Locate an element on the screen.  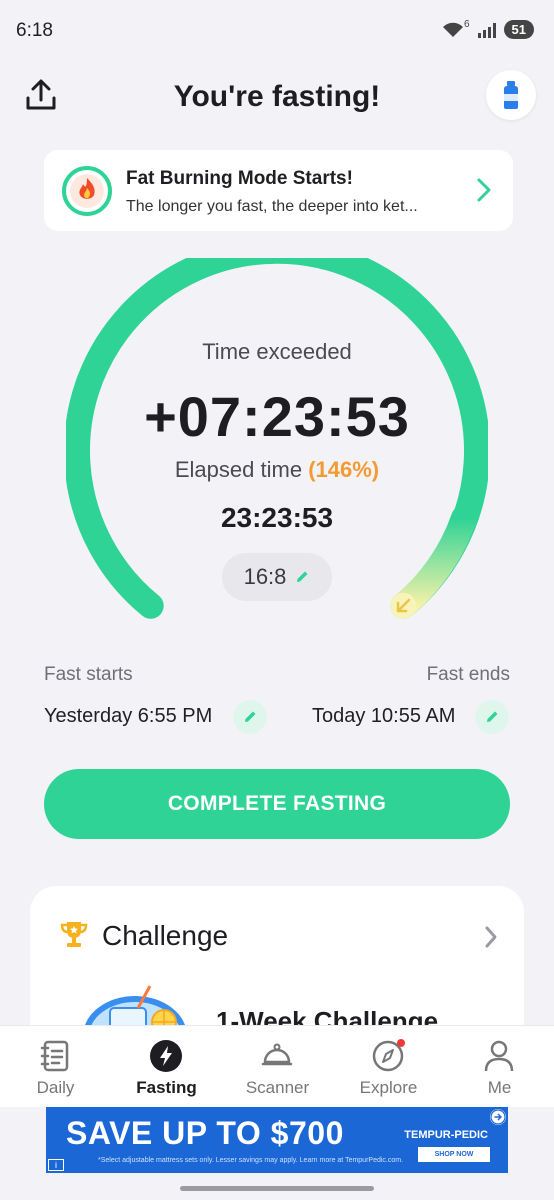
nav-label-fasting: Fasting is located at coordinates (166, 1087).